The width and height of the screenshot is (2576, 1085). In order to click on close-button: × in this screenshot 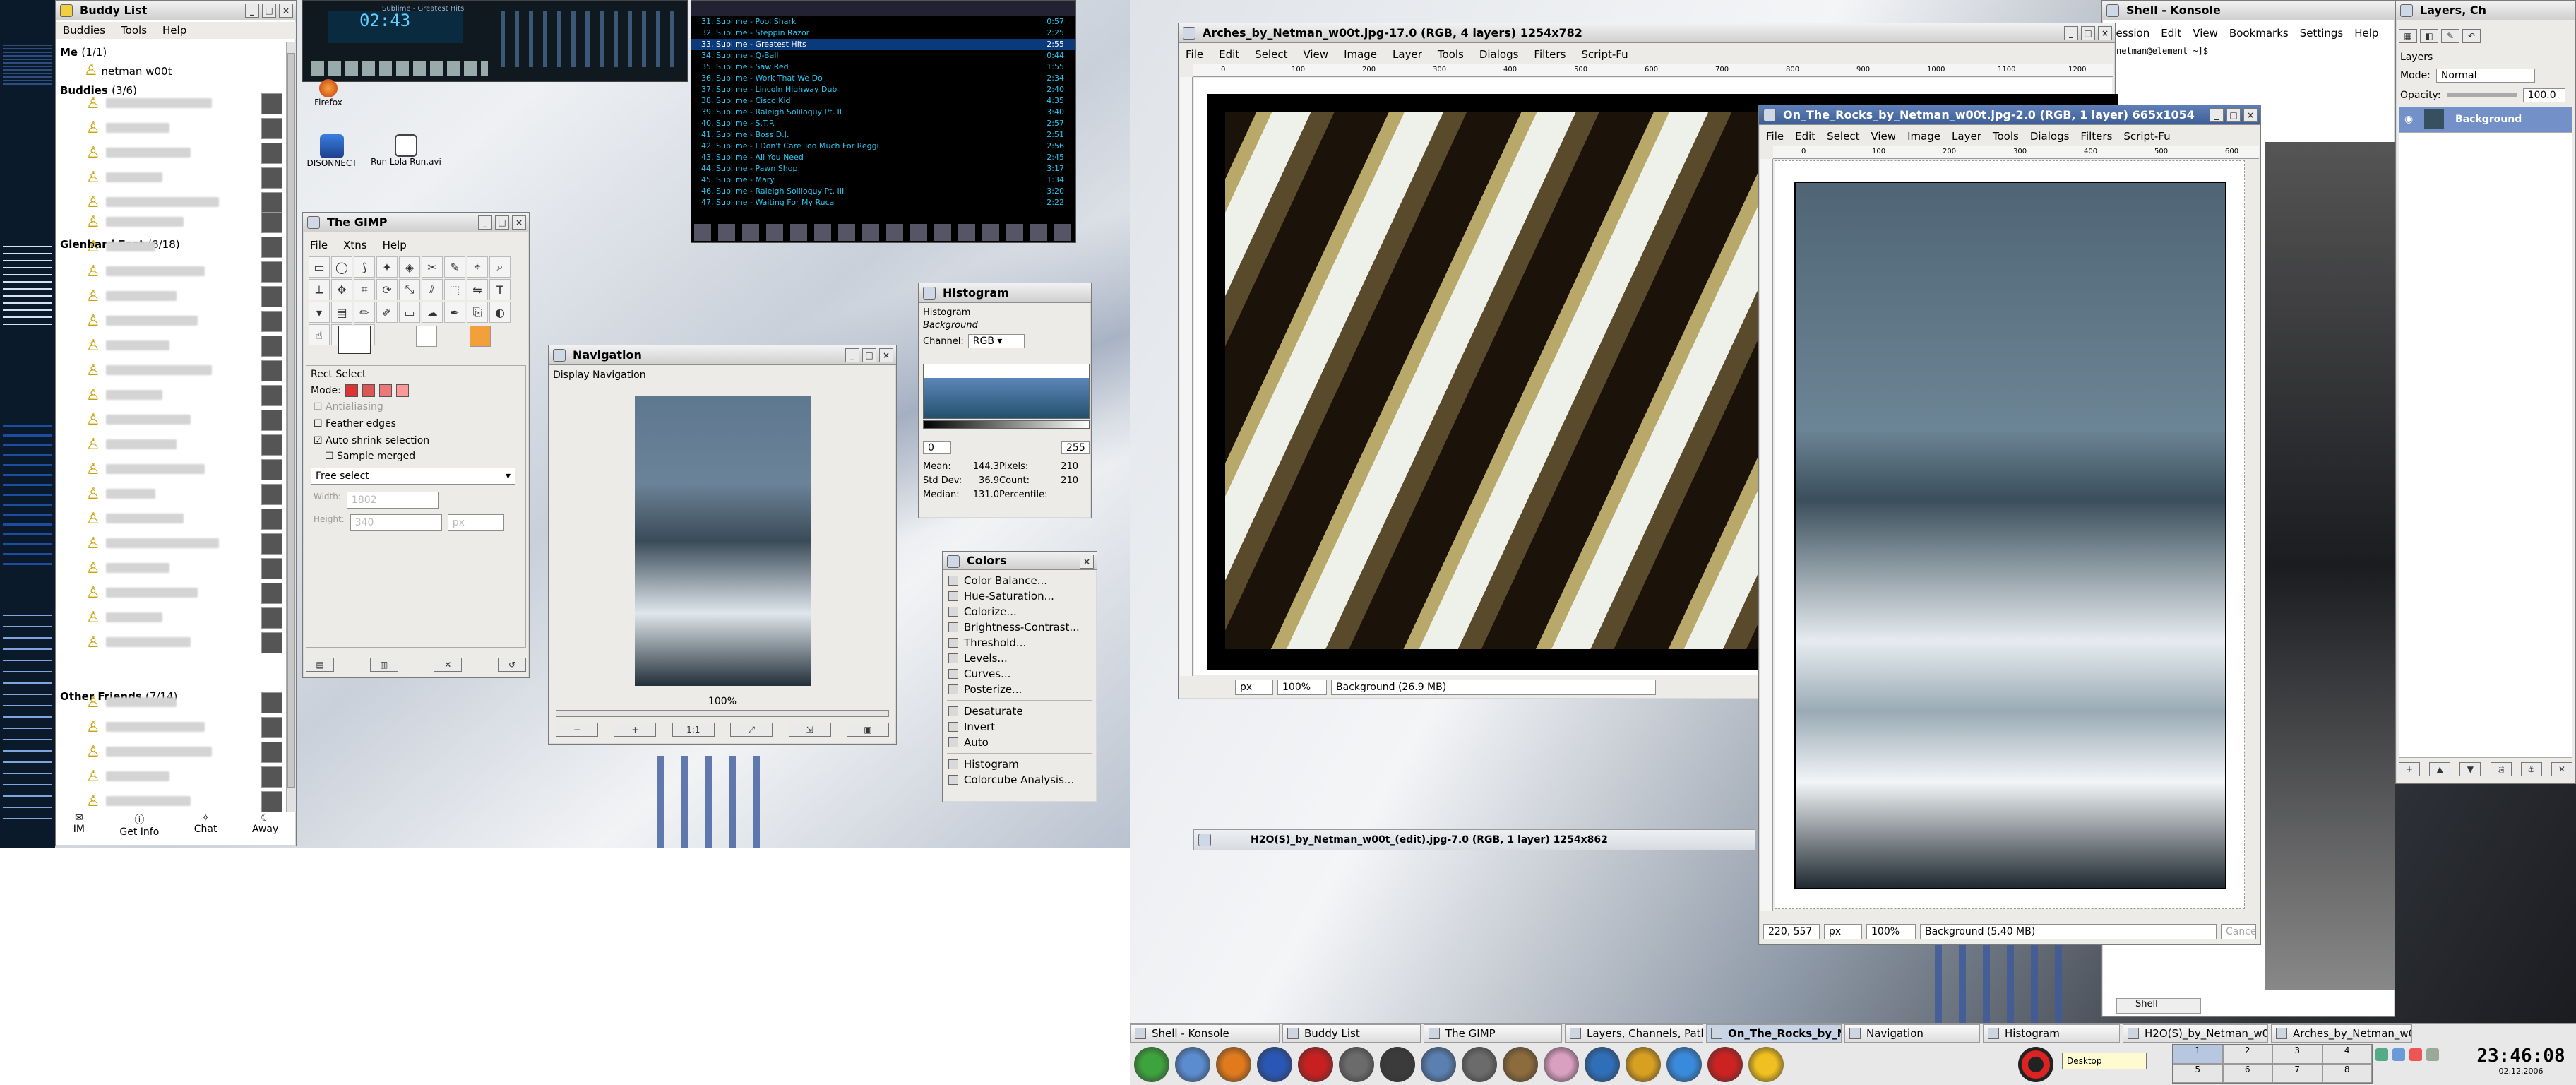, I will do `click(286, 11)`.